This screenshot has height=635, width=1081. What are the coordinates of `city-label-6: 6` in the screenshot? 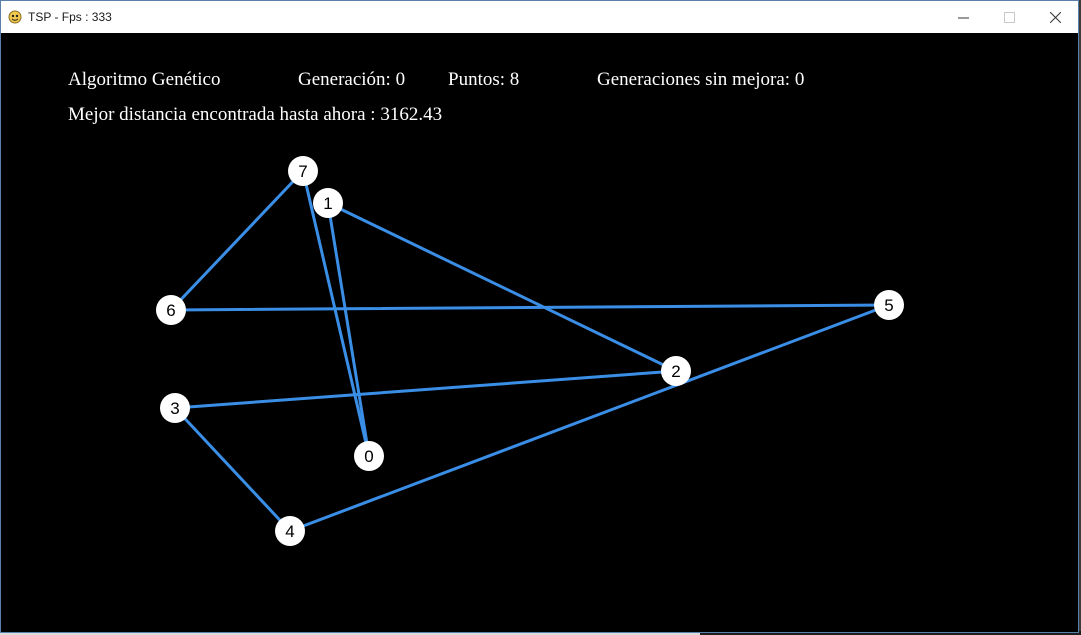 It's located at (170, 310).